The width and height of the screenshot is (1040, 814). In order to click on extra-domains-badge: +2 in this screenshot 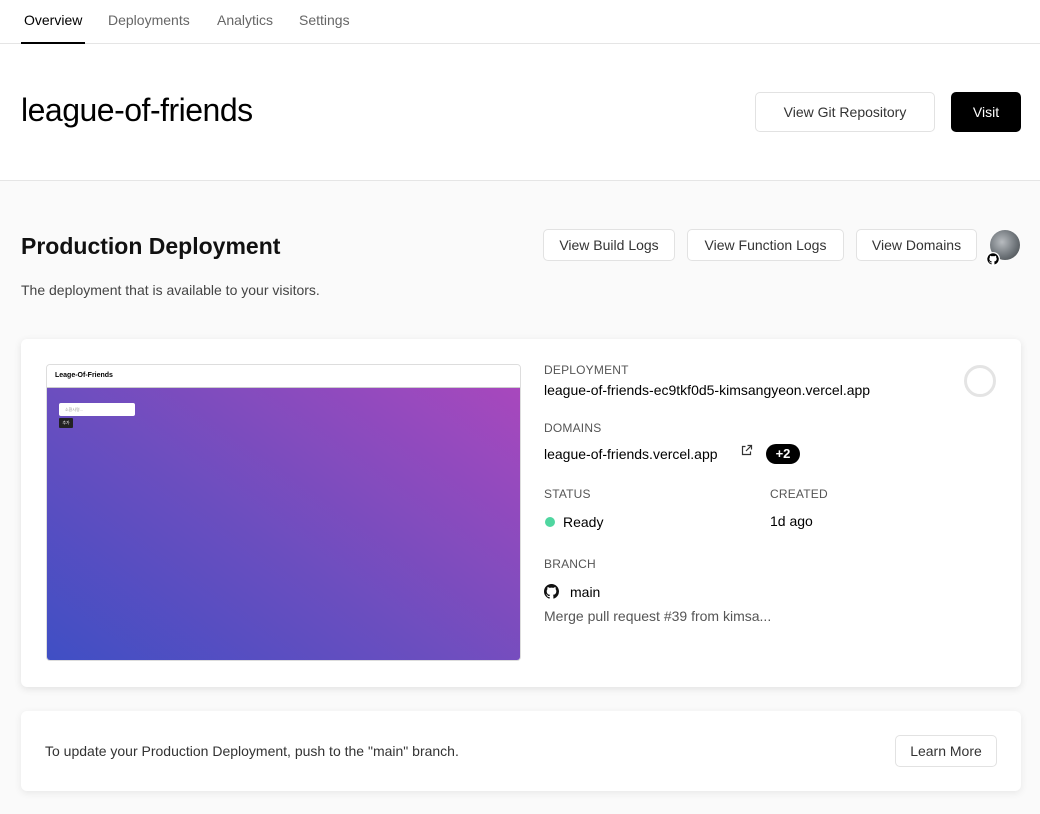, I will do `click(783, 454)`.